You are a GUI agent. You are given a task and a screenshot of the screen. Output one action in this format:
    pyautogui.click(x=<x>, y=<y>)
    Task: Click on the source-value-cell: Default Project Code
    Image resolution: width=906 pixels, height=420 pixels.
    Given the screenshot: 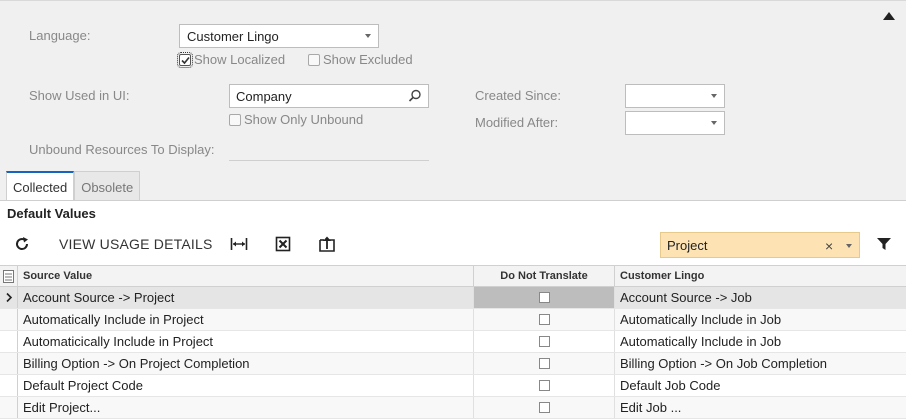 What is the action you would take?
    pyautogui.click(x=246, y=385)
    